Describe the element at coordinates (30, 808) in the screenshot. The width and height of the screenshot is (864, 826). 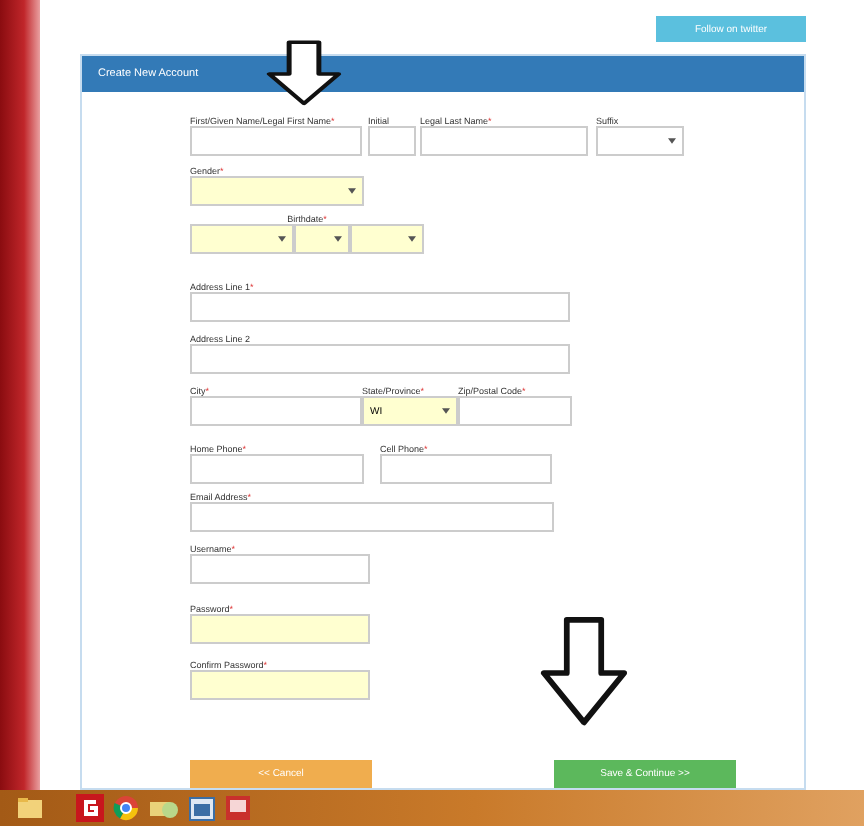
I see `folder-icon` at that location.